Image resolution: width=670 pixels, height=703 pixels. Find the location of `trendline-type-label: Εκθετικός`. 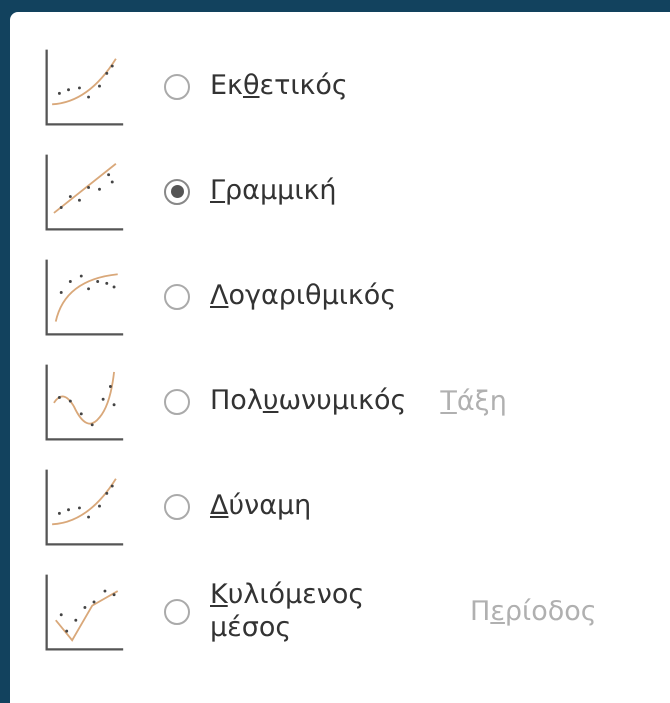

trendline-type-label: Εκθετικός is located at coordinates (279, 86).